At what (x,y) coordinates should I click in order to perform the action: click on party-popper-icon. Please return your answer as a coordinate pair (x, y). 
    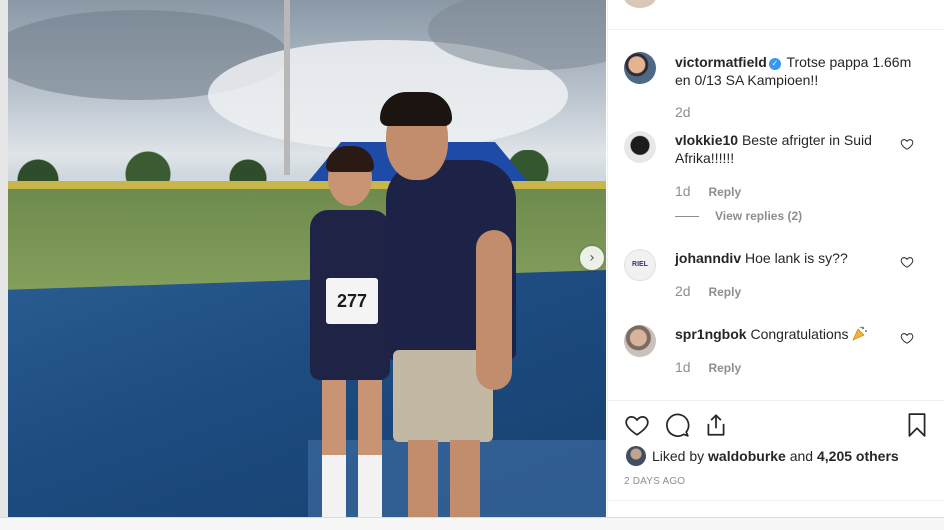
    Looking at the image, I should click on (860, 333).